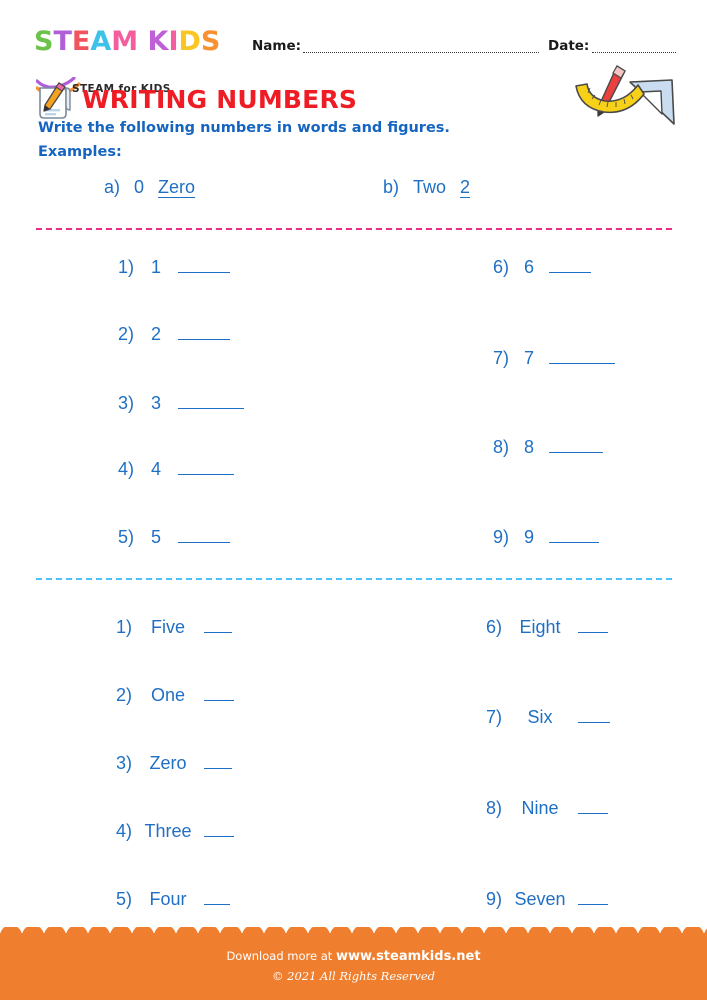 This screenshot has height=1000, width=707. Describe the element at coordinates (528, 267) in the screenshot. I see `item-prompt: 6` at that location.